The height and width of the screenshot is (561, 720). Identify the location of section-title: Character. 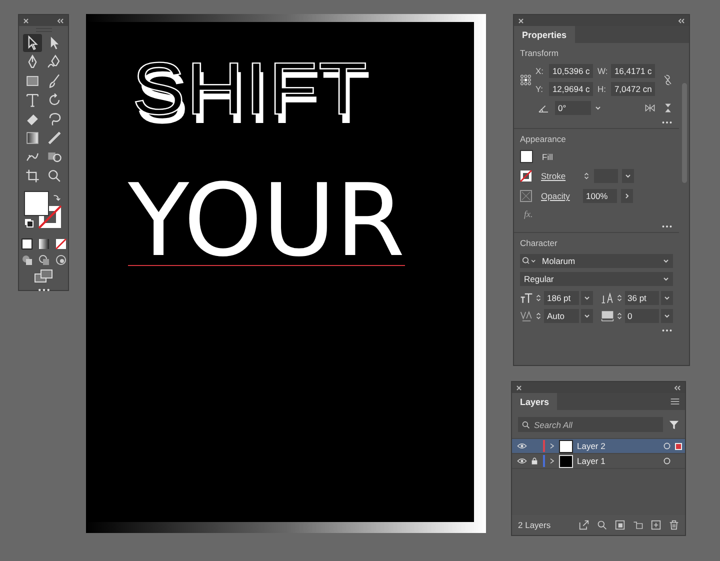
(539, 243).